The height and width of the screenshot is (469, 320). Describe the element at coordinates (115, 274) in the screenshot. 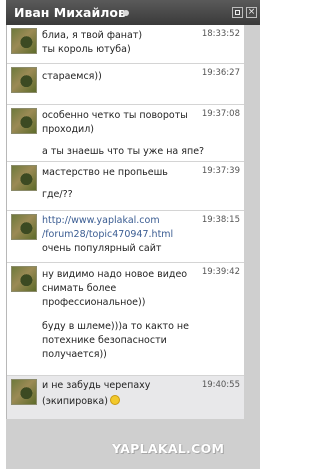

I see `message-text: ну видимо надо новое видео` at that location.